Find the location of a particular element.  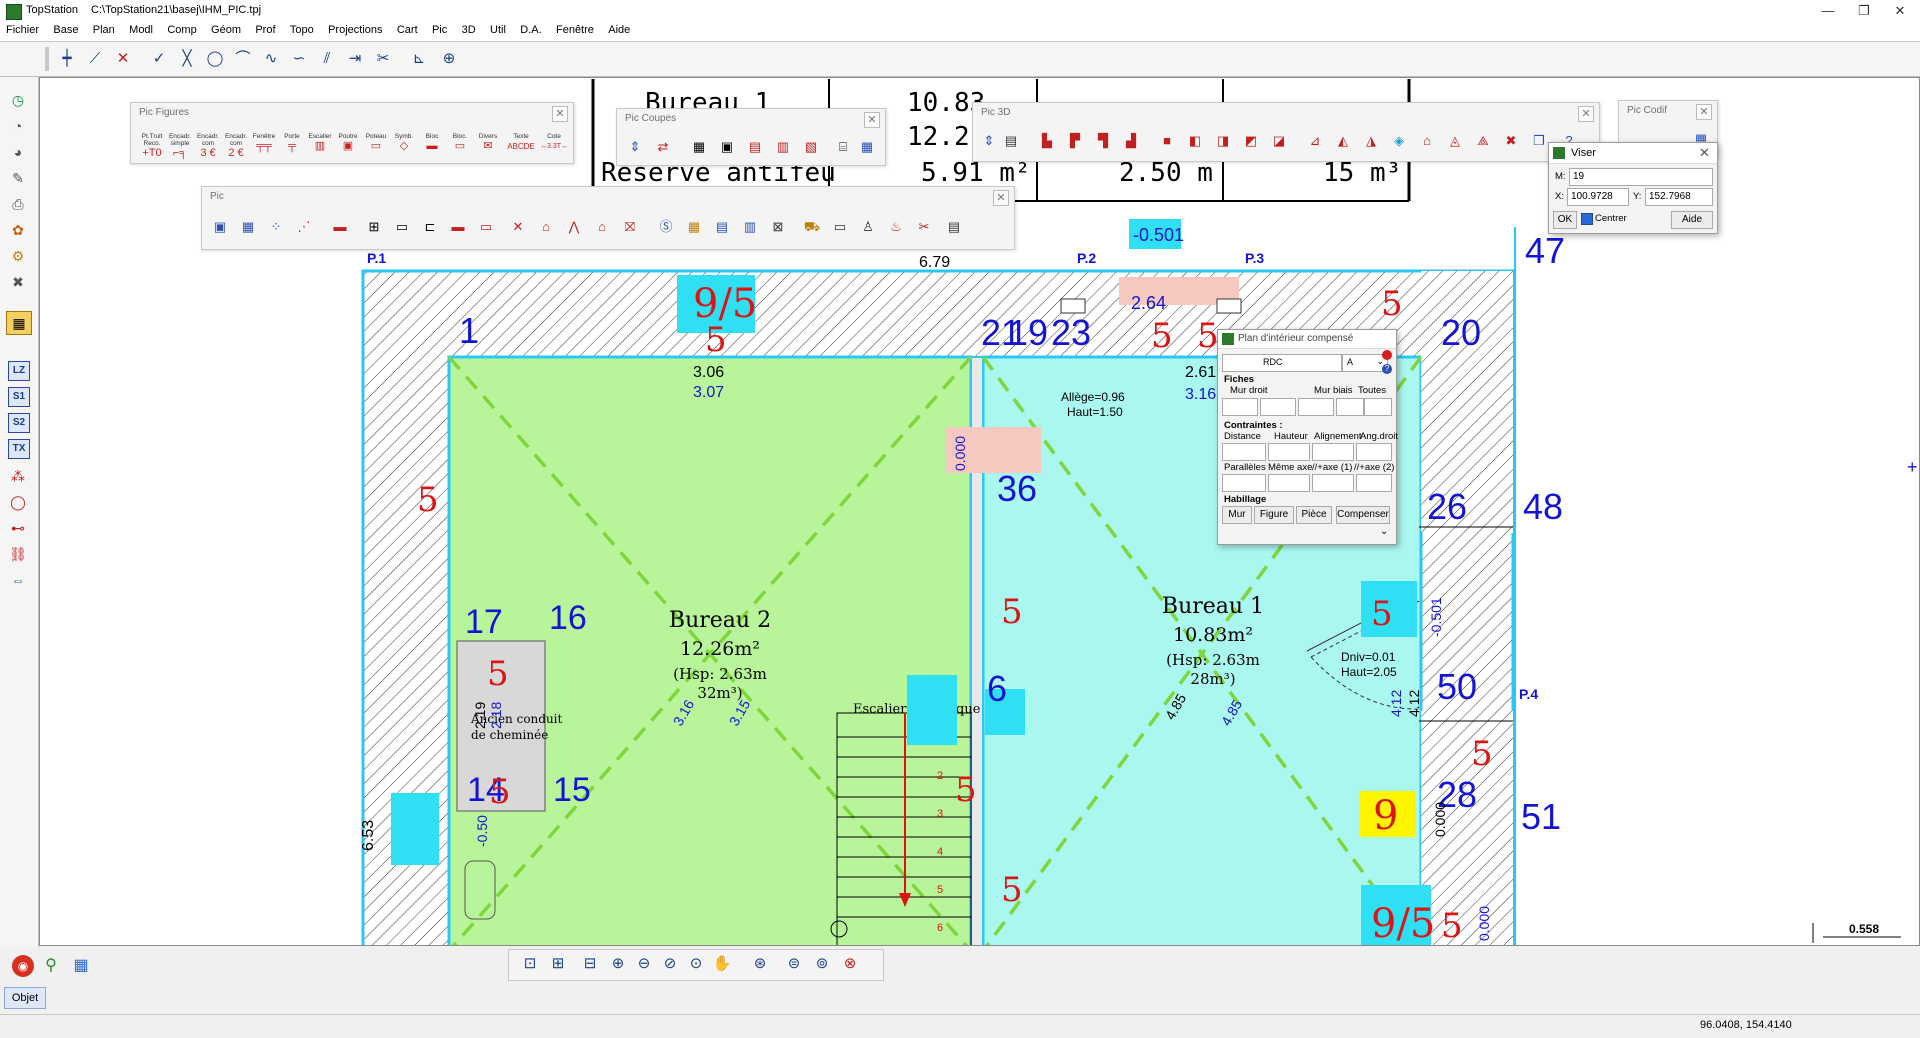

contrainte-ang-droit-button is located at coordinates (1374, 452).